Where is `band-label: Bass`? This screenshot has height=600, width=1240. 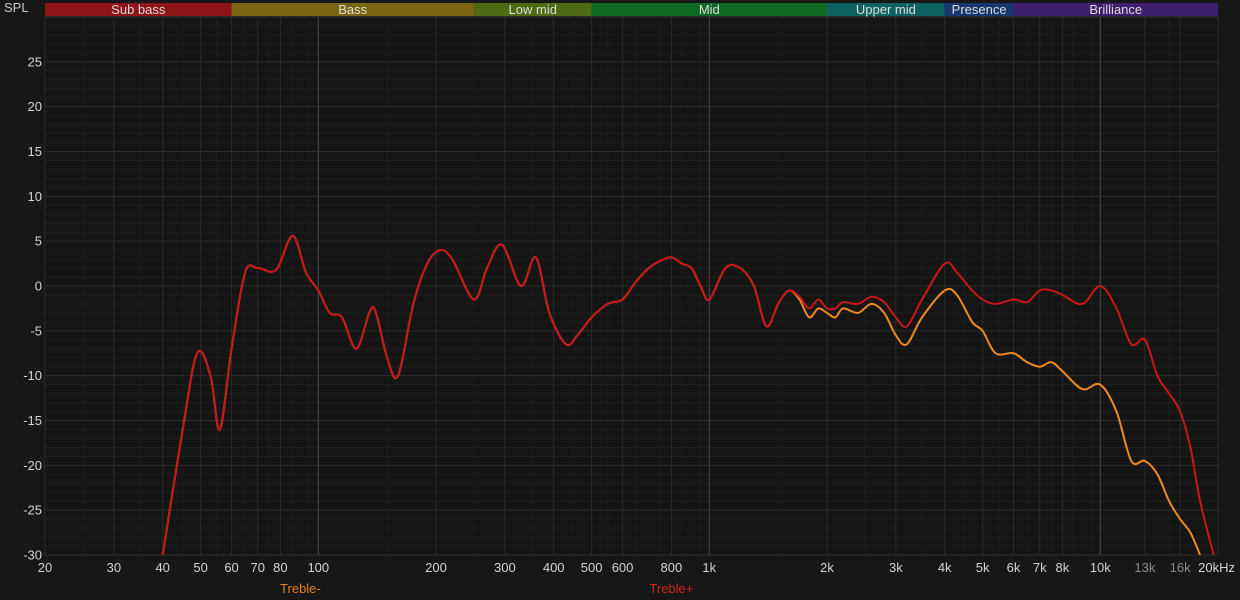 band-label: Bass is located at coordinates (352, 9).